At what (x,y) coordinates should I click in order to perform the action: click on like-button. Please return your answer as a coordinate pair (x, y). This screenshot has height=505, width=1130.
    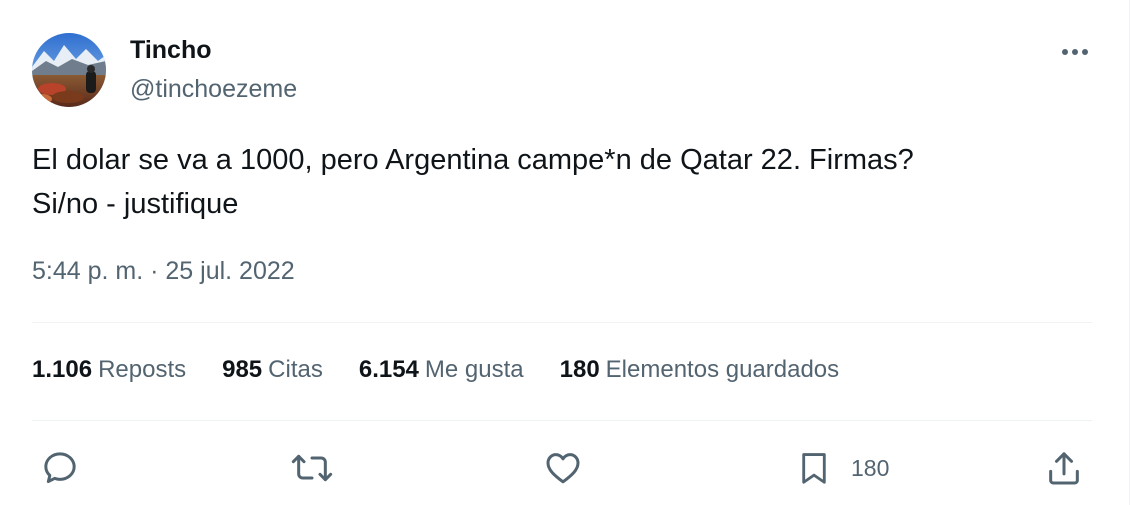
    Looking at the image, I should click on (563, 468).